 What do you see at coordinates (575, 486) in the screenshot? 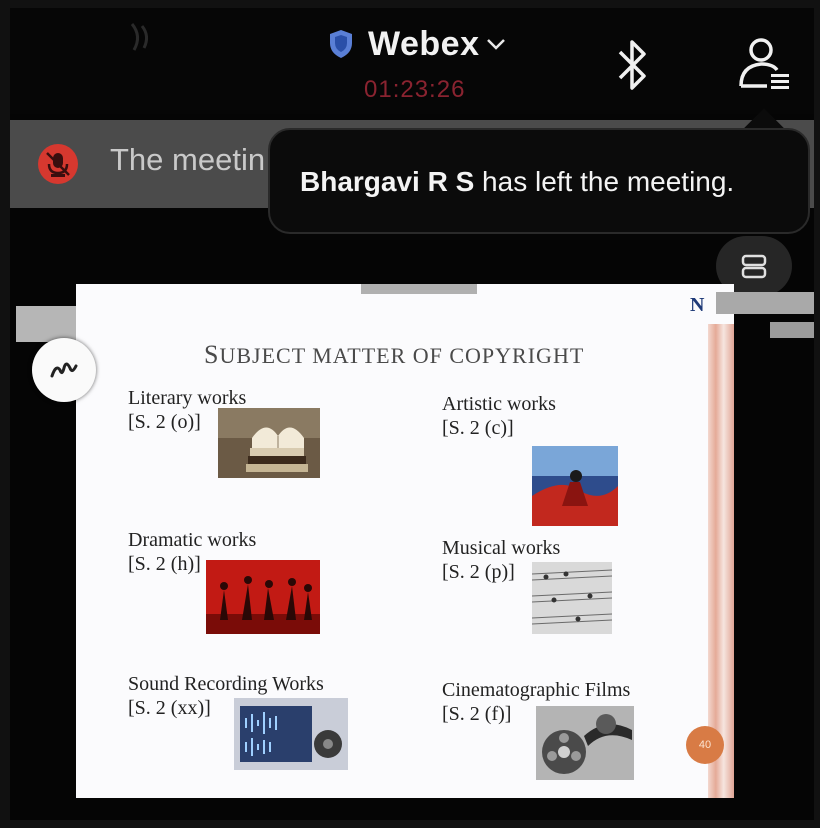
I see `painting-image` at bounding box center [575, 486].